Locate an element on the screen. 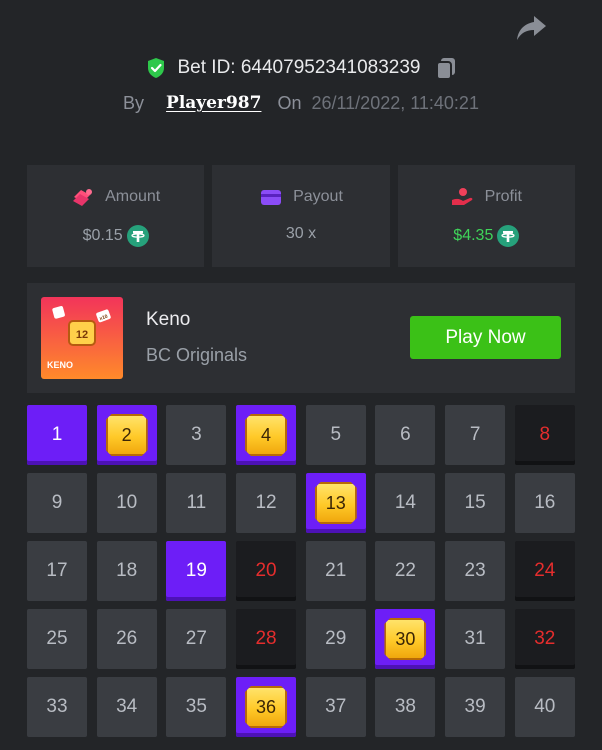 The height and width of the screenshot is (750, 602). play-now-button: Play Now is located at coordinates (485, 337).